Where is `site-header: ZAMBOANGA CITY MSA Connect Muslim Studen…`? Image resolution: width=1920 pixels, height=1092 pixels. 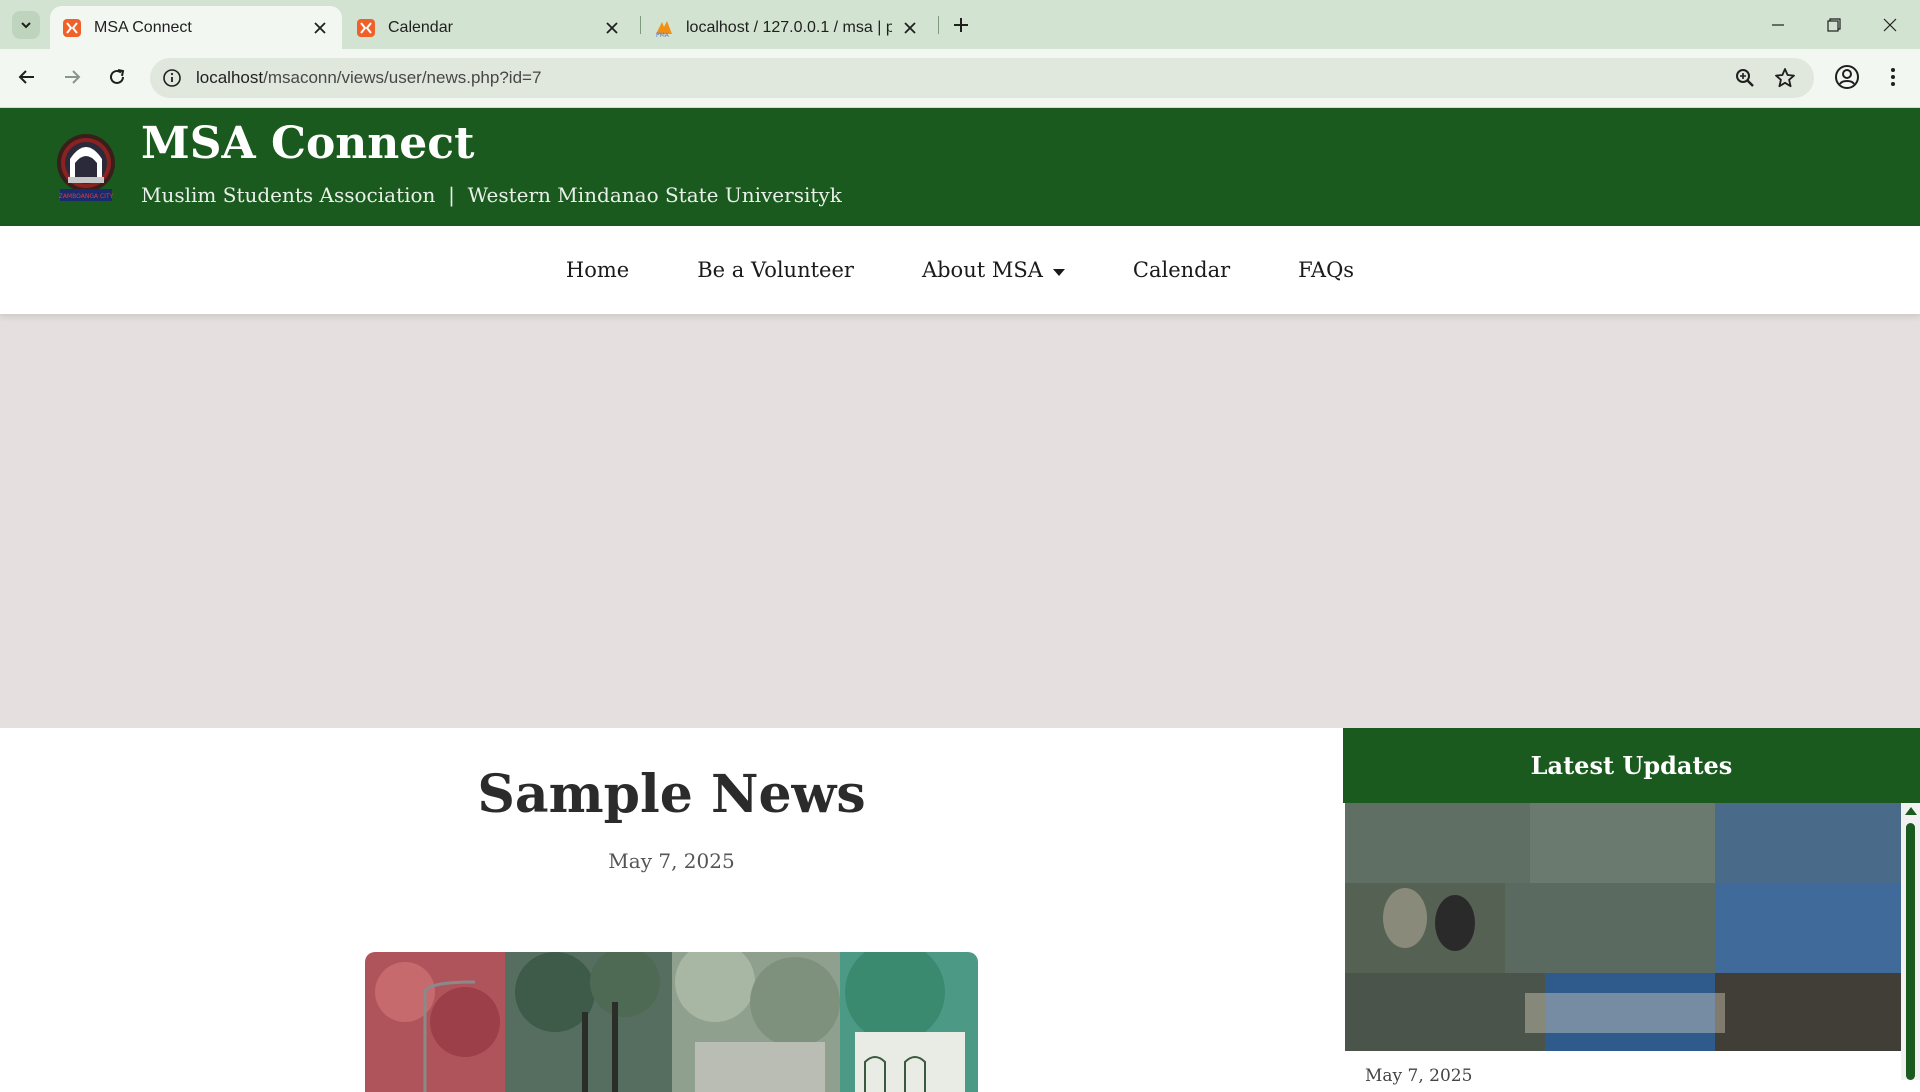 site-header: ZAMBOANGA CITY MSA Connect Muslim Studen… is located at coordinates (960, 167).